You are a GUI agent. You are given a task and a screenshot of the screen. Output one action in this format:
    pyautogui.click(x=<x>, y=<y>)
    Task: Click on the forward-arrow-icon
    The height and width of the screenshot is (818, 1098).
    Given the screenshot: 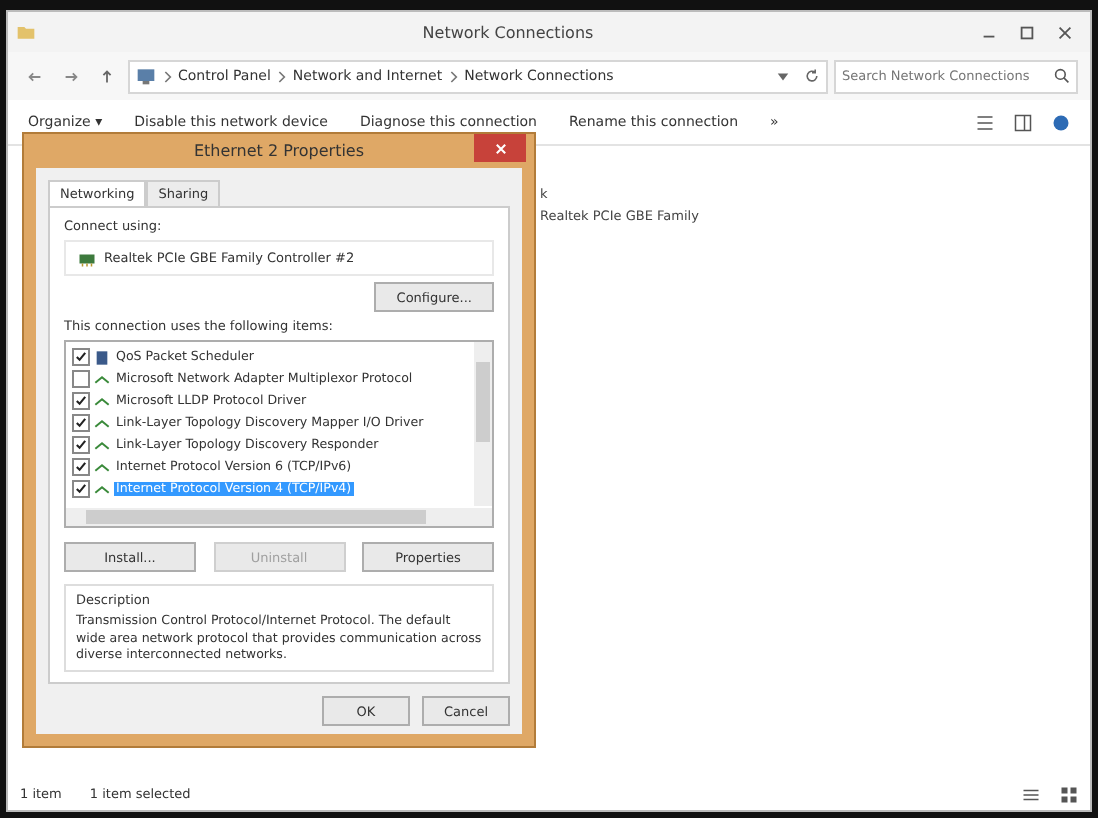 What is the action you would take?
    pyautogui.click(x=71, y=76)
    